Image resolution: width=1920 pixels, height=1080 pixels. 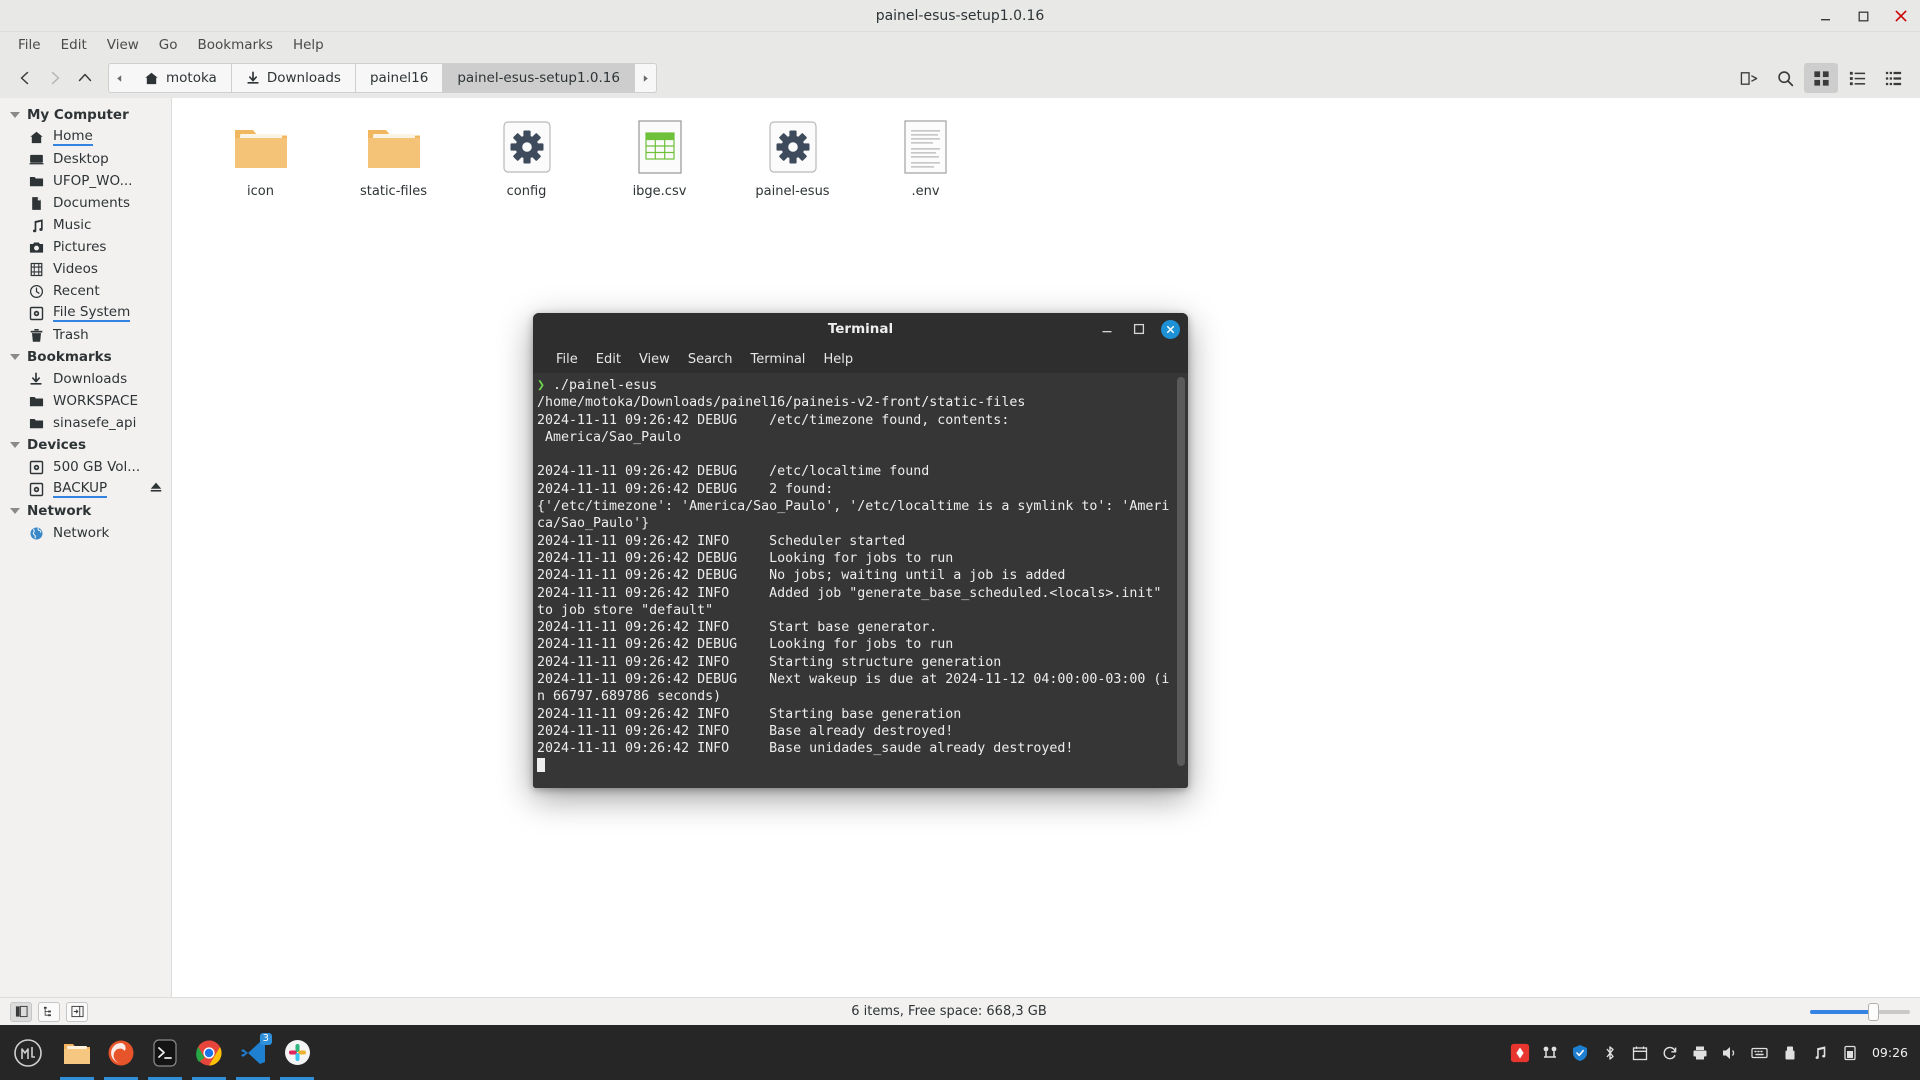 What do you see at coordinates (777, 359) in the screenshot?
I see `terminal-menu-terminal: Terminal` at bounding box center [777, 359].